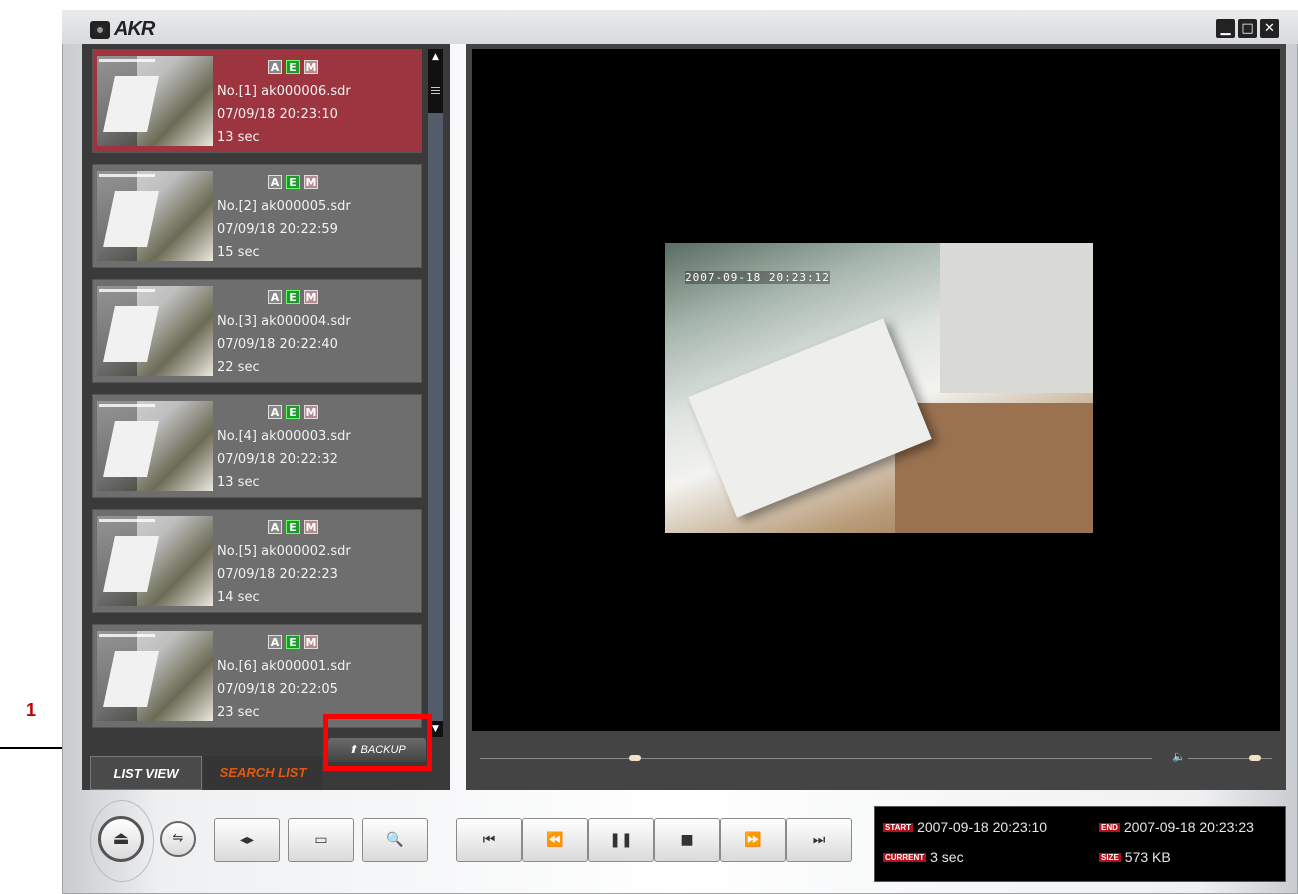 The width and height of the screenshot is (1298, 894). I want to click on callout-number: 1, so click(31, 710).